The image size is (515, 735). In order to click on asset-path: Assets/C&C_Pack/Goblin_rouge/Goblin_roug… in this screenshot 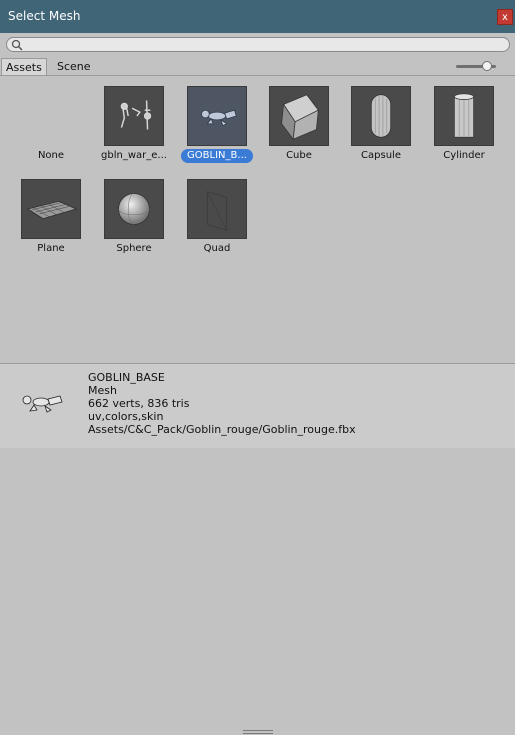, I will do `click(222, 429)`.